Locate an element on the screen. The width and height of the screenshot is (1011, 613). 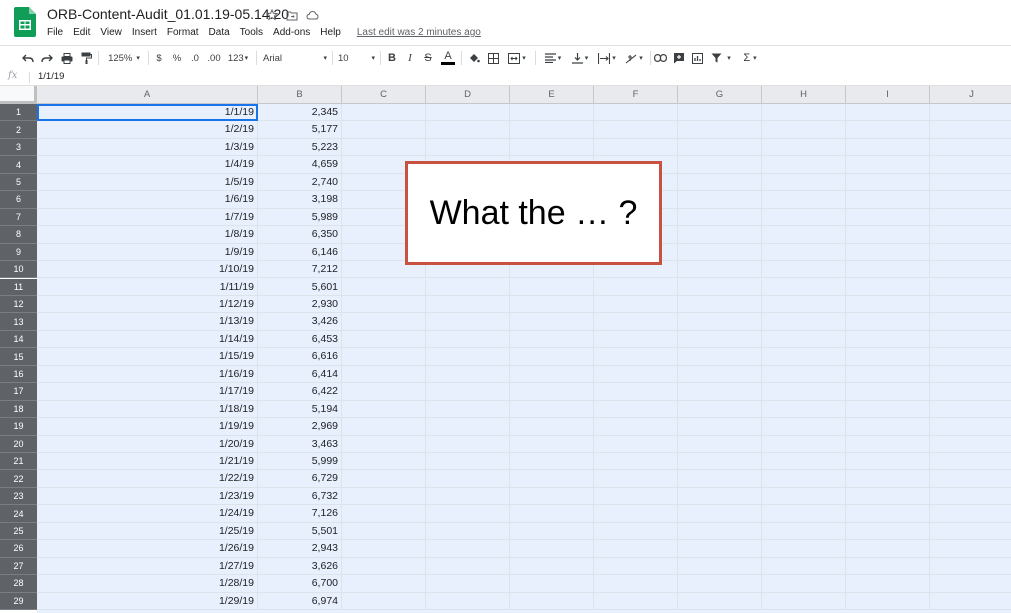
cell-a: 1/26/19 is located at coordinates (147, 549).